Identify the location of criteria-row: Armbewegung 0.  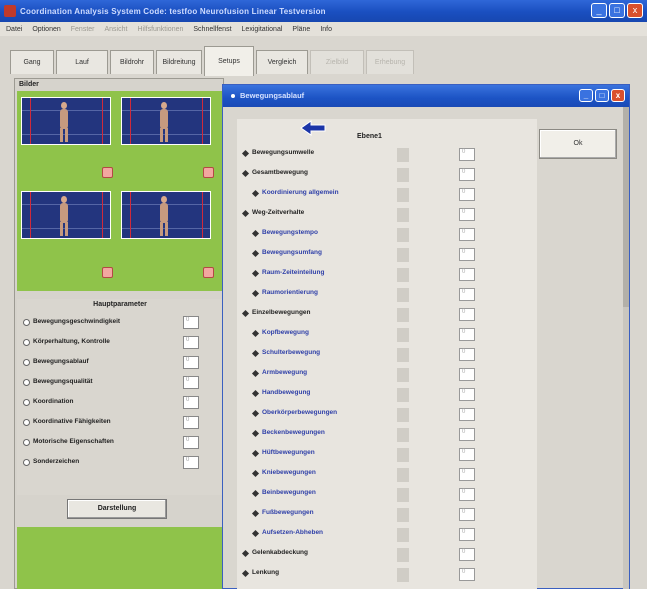
(387, 375).